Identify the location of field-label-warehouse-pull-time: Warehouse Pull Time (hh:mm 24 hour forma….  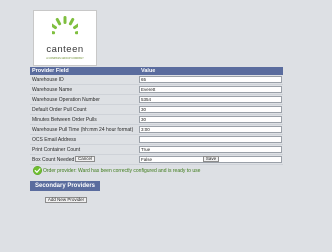
(84, 129).